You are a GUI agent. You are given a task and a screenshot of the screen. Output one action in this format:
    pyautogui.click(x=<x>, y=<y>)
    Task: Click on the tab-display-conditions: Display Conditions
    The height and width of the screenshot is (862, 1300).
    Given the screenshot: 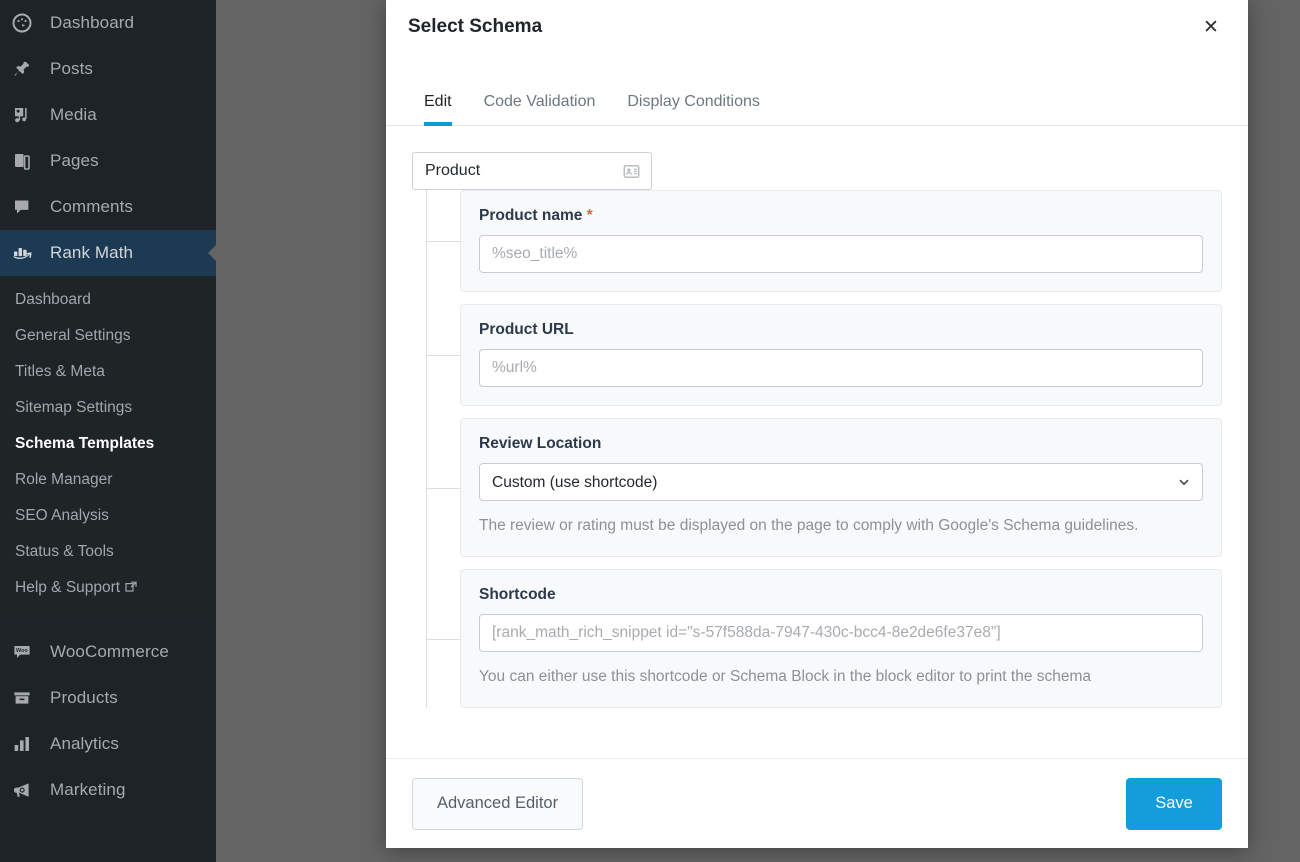 What is the action you would take?
    pyautogui.click(x=693, y=109)
    